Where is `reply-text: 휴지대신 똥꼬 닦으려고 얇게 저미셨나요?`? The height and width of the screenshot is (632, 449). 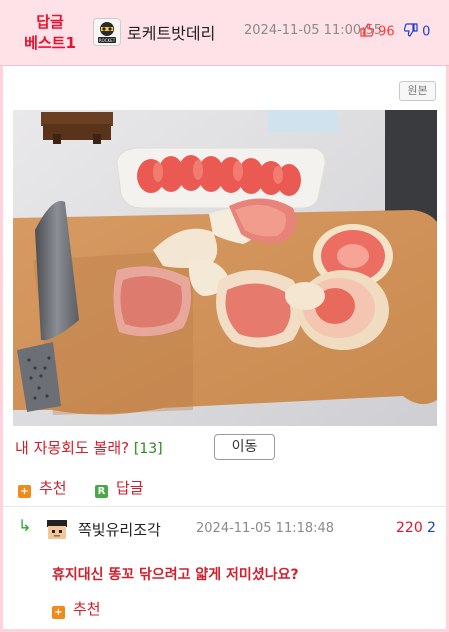 reply-text: 휴지대신 똥꼬 닦으려고 얇게 저미셨나요? is located at coordinates (175, 575).